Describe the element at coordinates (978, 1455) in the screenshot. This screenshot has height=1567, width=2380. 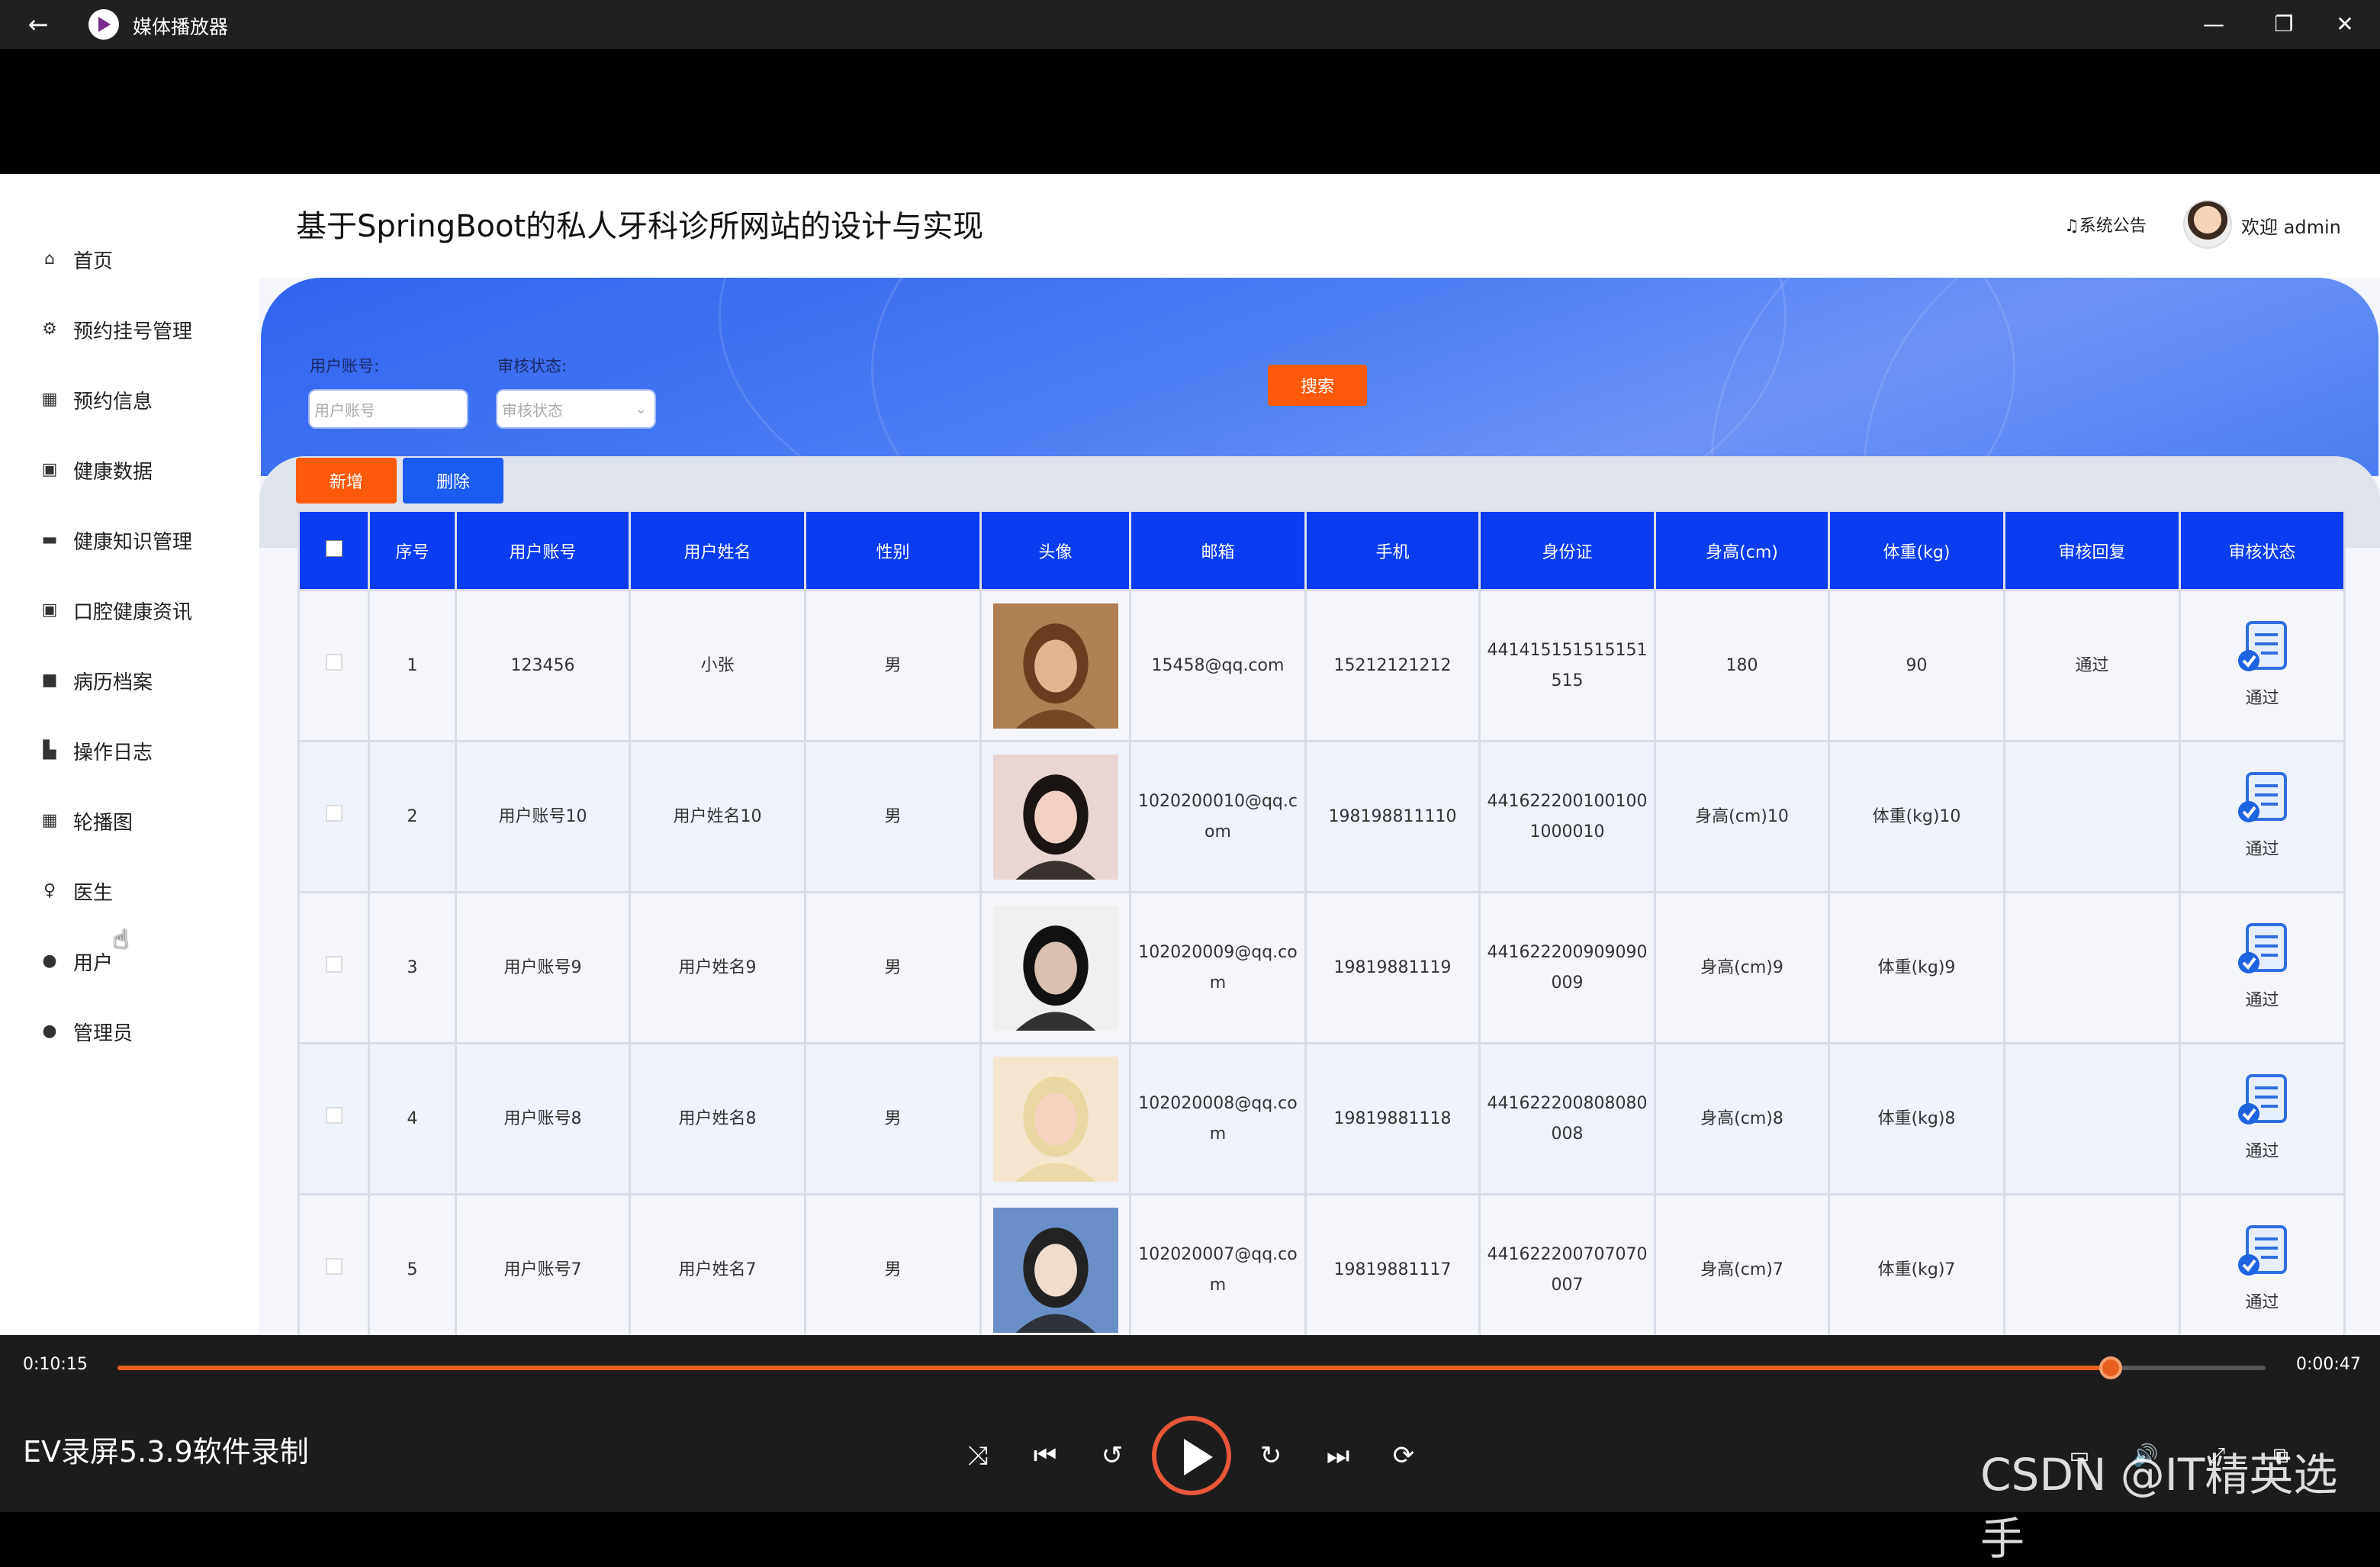
I see `shuffle-icon: ⤨` at that location.